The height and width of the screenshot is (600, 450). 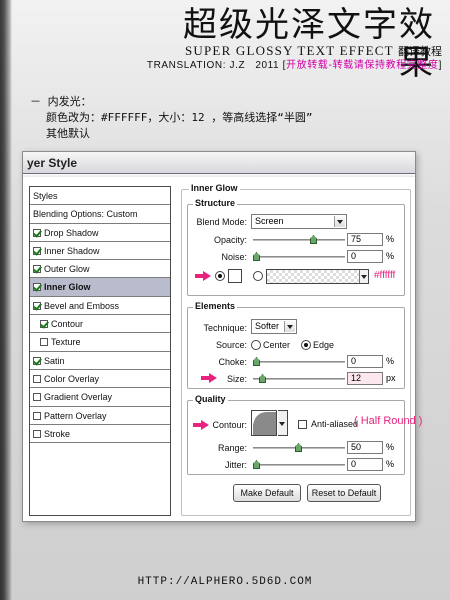 What do you see at coordinates (365, 378) in the screenshot?
I see `size-input: 12` at bounding box center [365, 378].